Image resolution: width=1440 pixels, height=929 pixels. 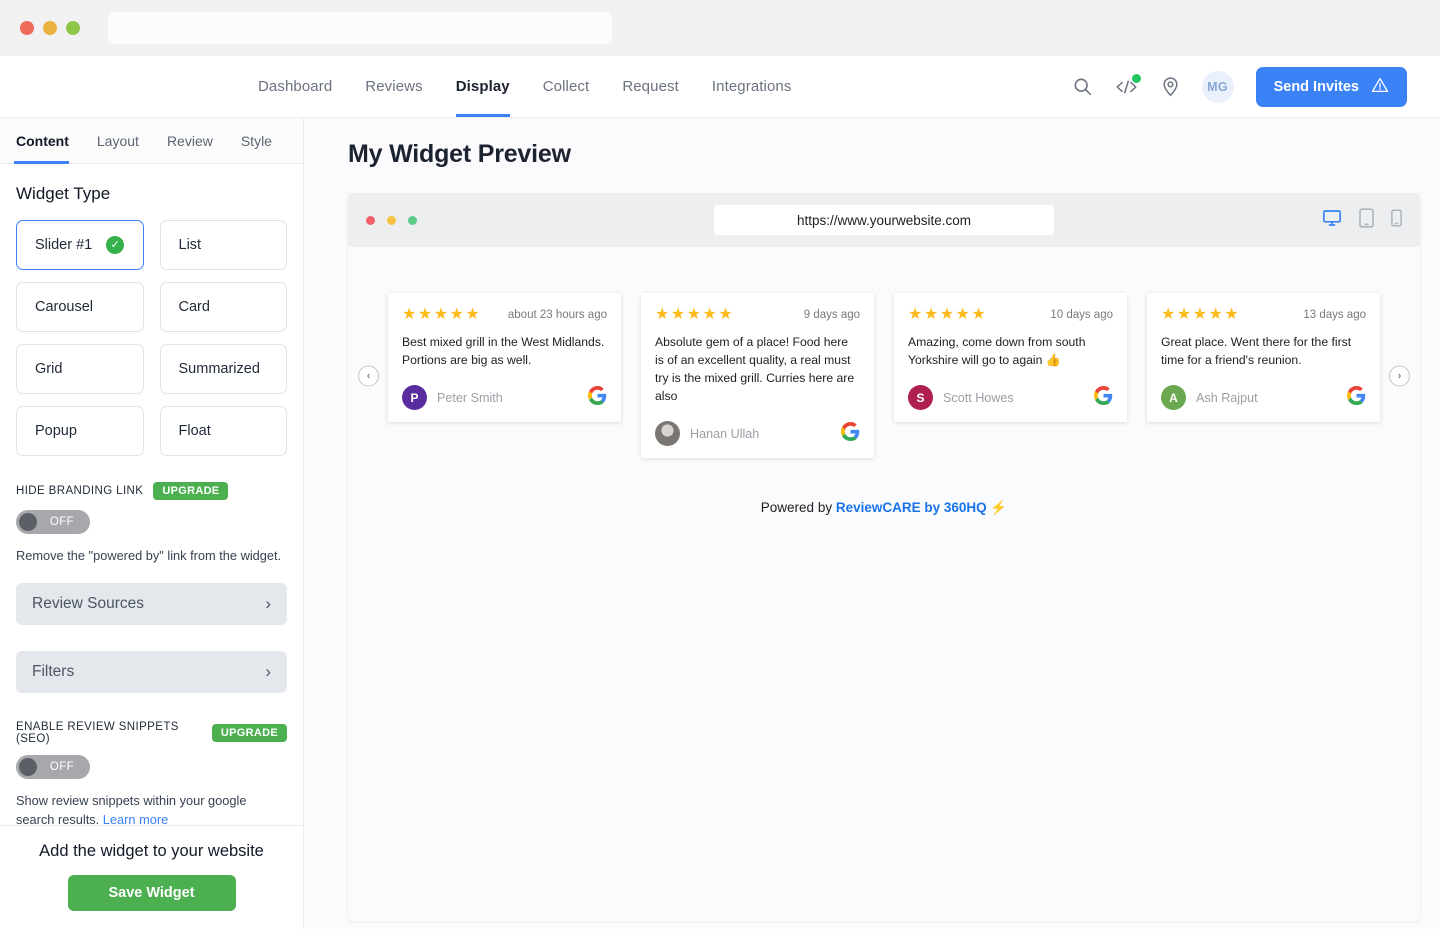 I want to click on tab-content: Content, so click(x=48, y=141).